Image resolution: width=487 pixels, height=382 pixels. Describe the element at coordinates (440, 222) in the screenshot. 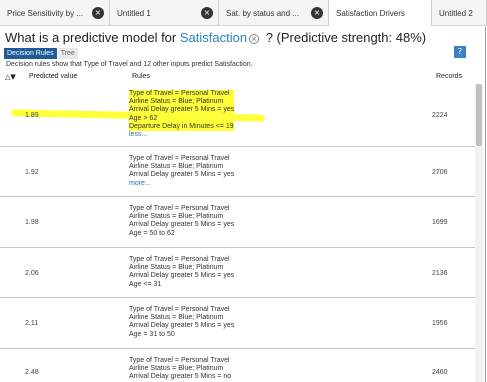

I see `record-count: 1699` at that location.